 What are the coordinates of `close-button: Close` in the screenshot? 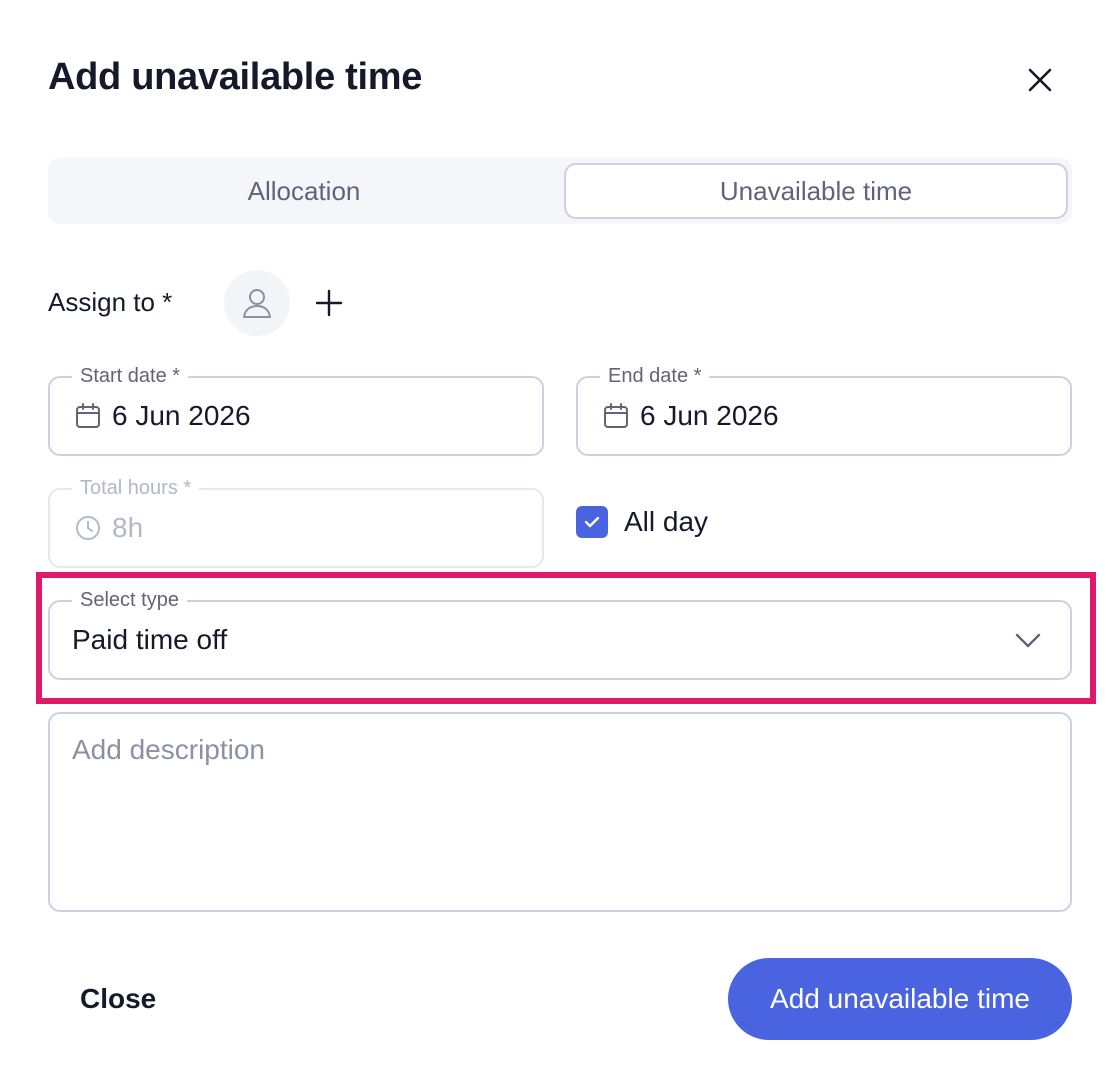 It's located at (118, 999).